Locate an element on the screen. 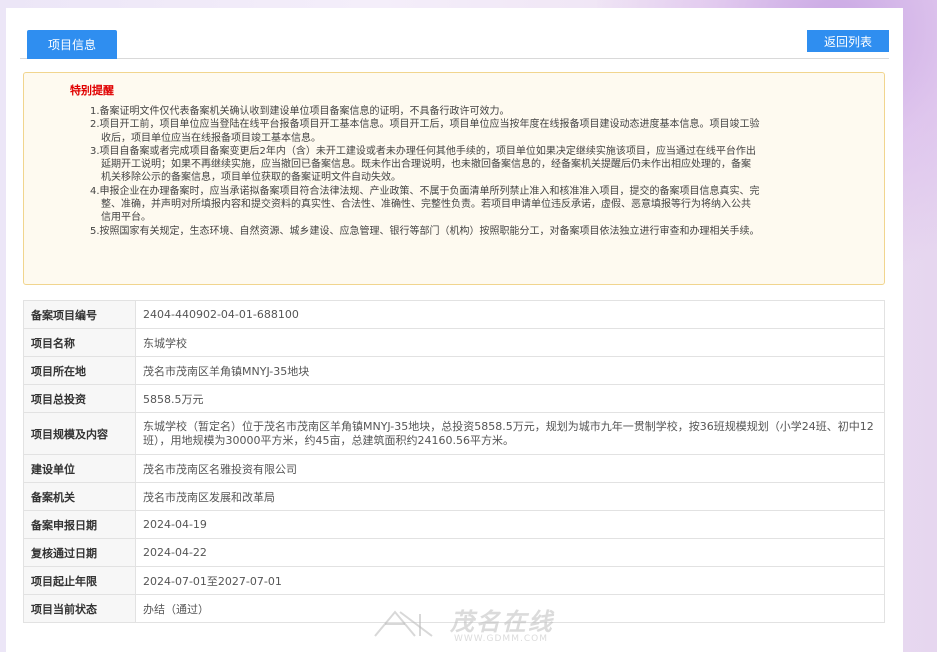 This screenshot has width=937, height=652. row-value: 2024-07-01至2027-07-01 is located at coordinates (510, 580).